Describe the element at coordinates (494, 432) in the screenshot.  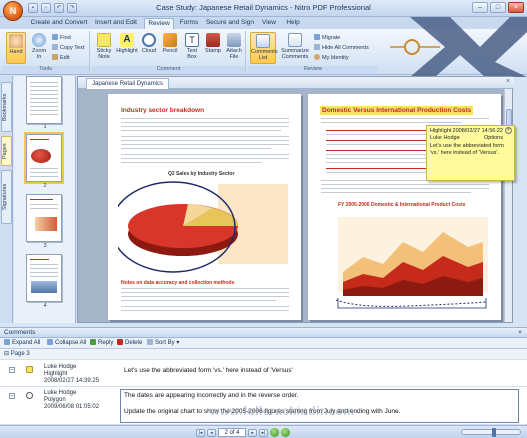
I see `zoom-slider-knob` at that location.